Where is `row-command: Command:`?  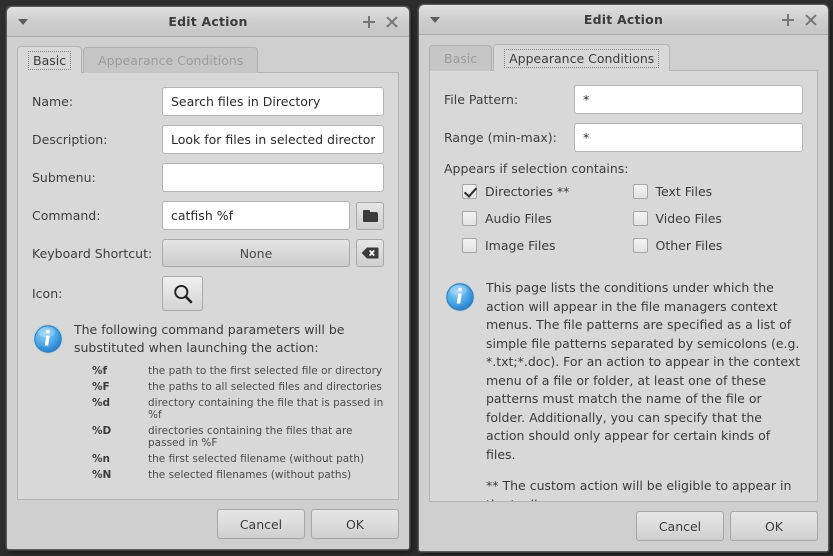
row-command: Command: is located at coordinates (208, 215).